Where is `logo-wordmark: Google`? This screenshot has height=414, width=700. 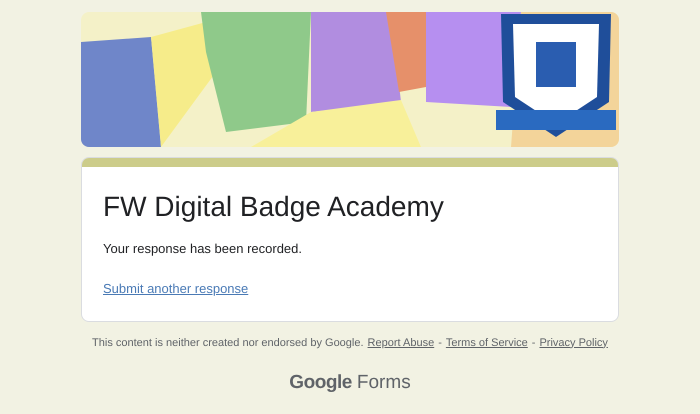
logo-wordmark: Google is located at coordinates (320, 383).